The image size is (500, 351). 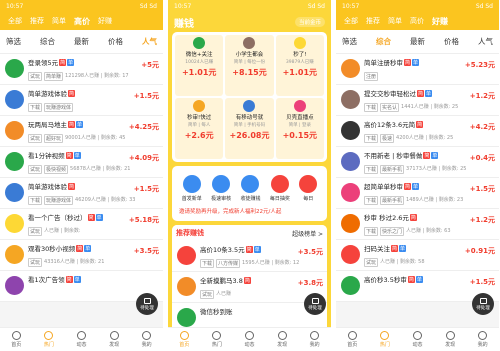 I want to click on shortcut-2: 收徒赚钱, so click(x=250, y=188).